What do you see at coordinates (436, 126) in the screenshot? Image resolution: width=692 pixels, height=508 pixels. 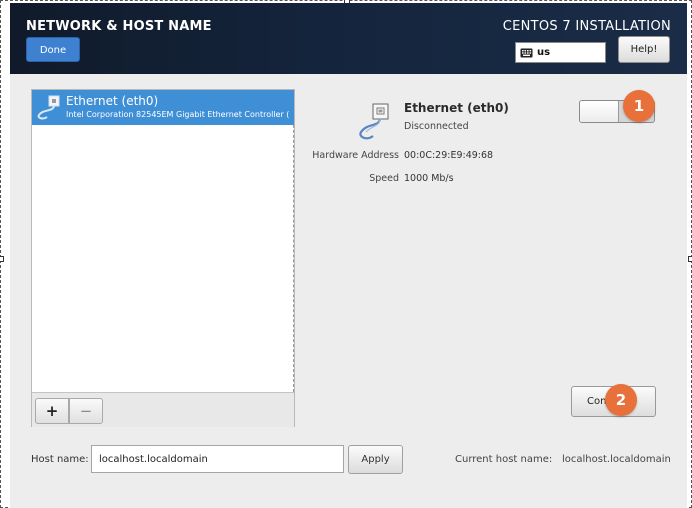 I see `device-status: Disconnected` at bounding box center [436, 126].